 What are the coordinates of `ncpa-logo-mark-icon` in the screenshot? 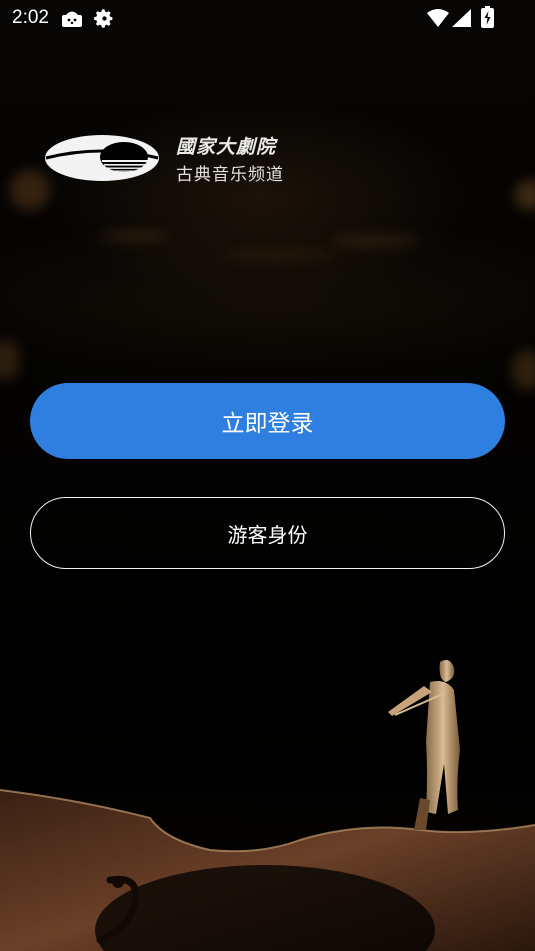 It's located at (102, 158).